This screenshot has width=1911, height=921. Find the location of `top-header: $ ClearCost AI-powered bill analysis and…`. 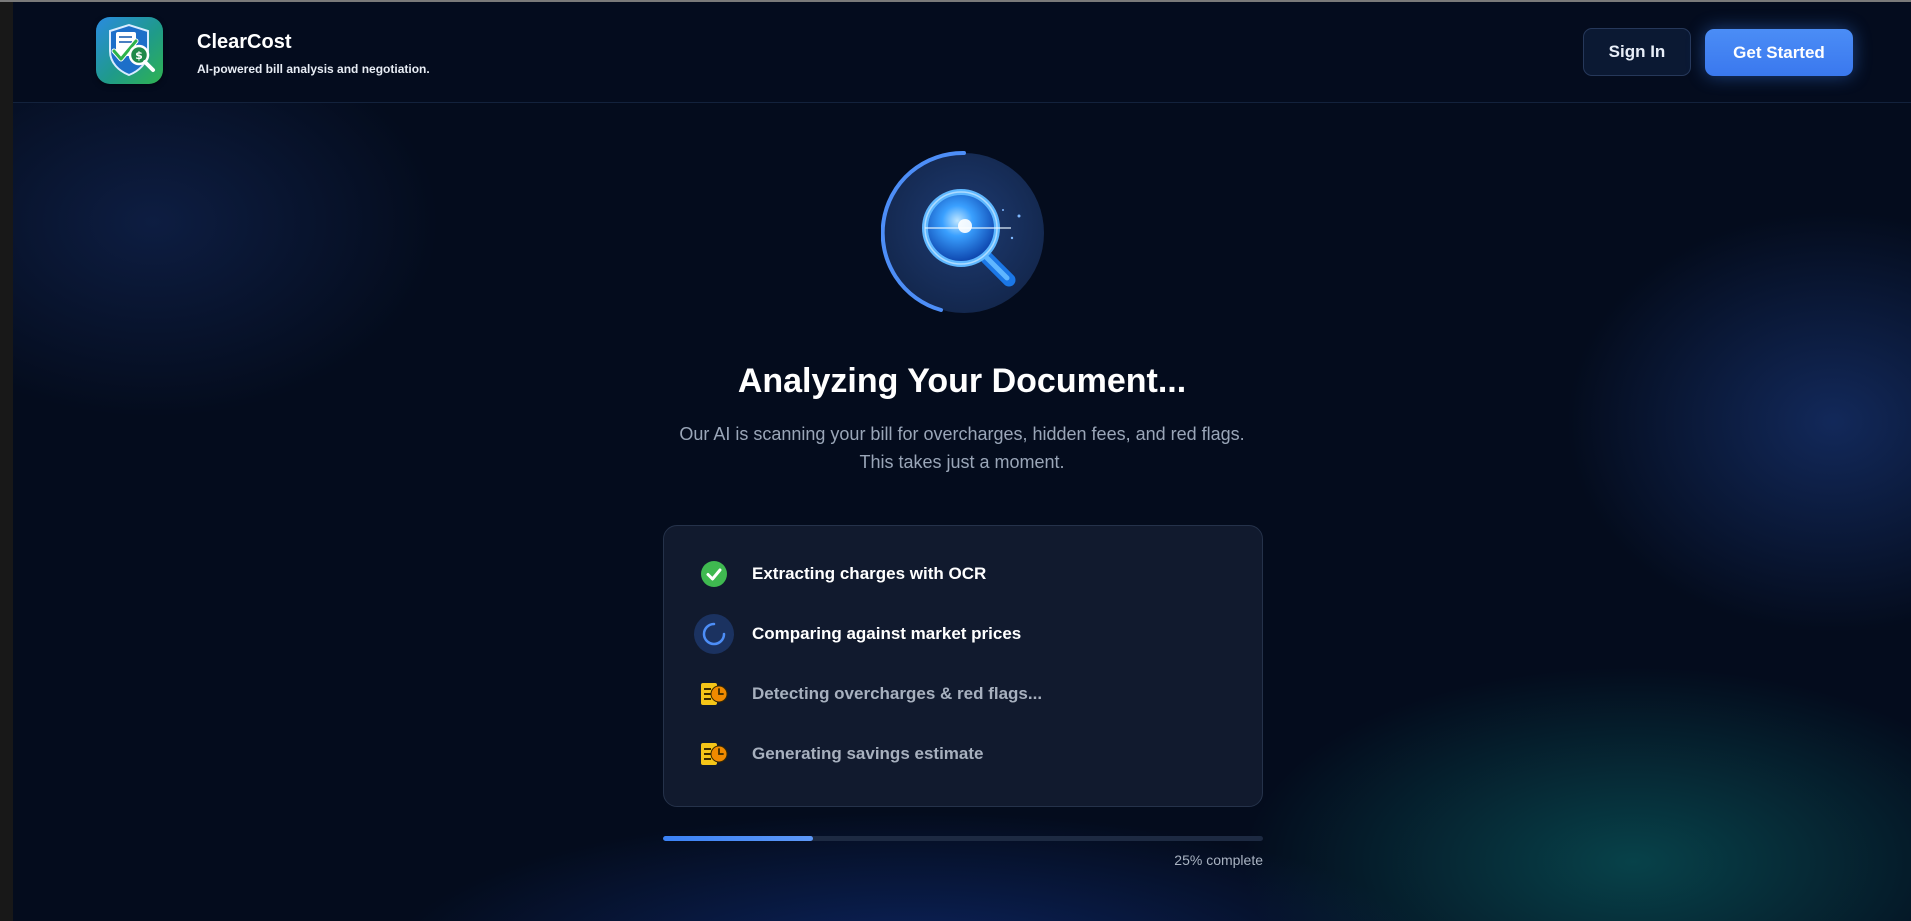

top-header: $ ClearCost AI-powered bill analysis and… is located at coordinates (962, 52).